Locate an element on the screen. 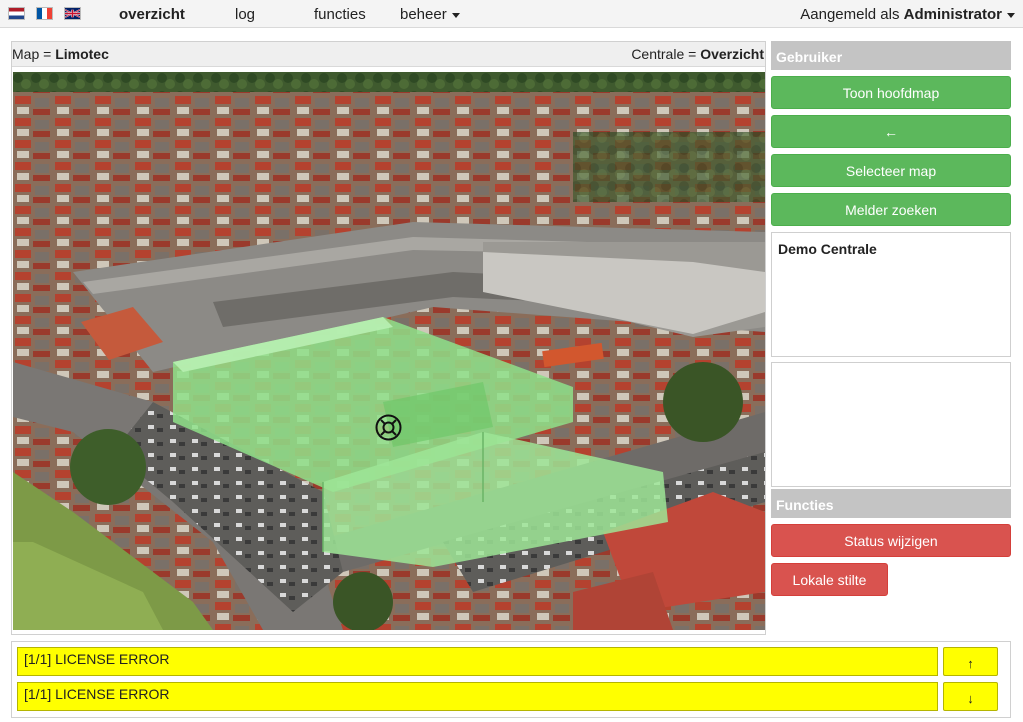  map-title-prefix: Map = is located at coordinates (34, 54).